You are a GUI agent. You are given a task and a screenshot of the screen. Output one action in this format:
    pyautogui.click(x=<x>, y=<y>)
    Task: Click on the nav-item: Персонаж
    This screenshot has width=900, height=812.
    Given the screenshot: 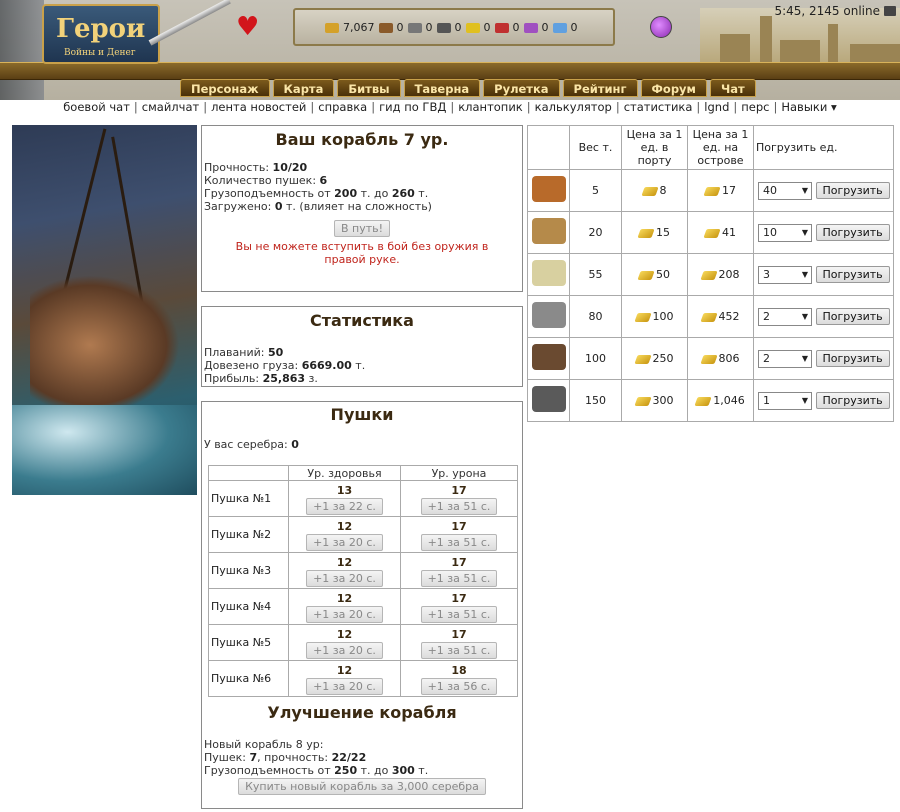 What is the action you would take?
    pyautogui.click(x=225, y=88)
    